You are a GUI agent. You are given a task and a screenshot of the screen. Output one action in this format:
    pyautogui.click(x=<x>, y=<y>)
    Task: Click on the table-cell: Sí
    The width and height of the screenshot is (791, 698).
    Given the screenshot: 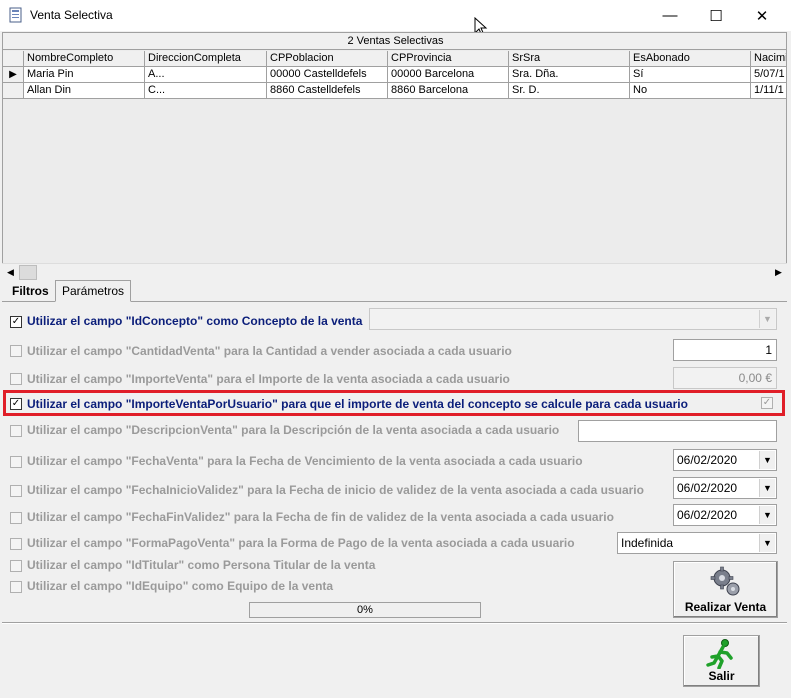 What is the action you would take?
    pyautogui.click(x=690, y=75)
    